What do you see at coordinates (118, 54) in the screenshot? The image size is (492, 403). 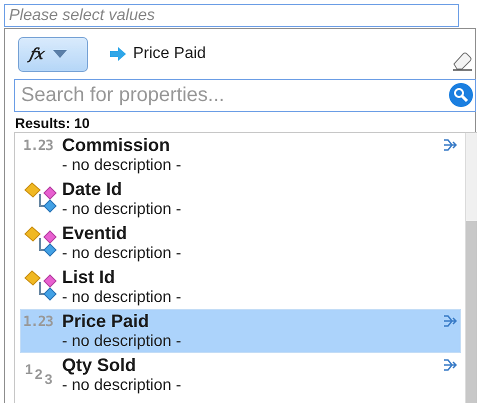 I see `right-arrow-icon` at bounding box center [118, 54].